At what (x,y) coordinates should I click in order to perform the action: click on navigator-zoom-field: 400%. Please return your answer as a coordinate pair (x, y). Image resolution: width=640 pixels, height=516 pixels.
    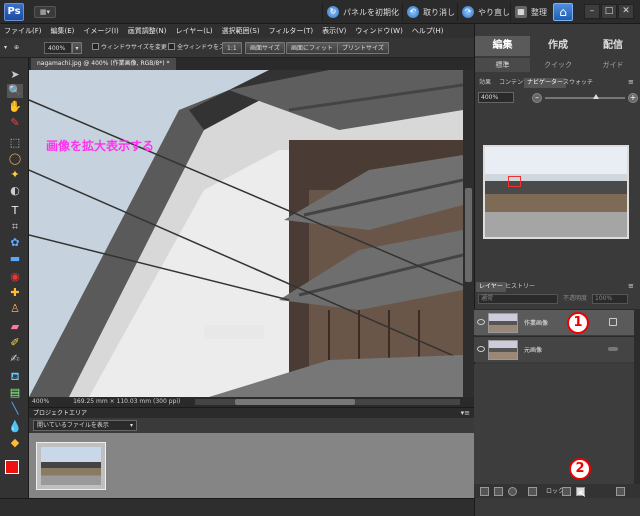
    Looking at the image, I should click on (496, 97).